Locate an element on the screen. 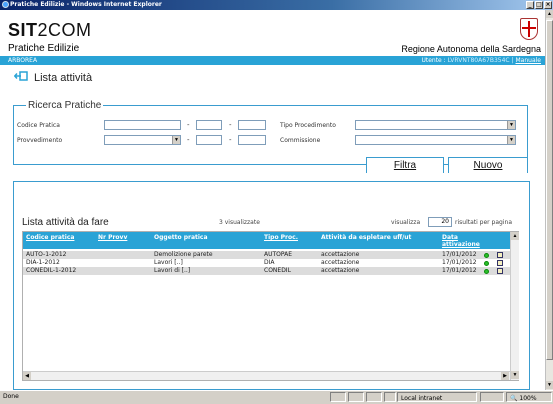 Image resolution: width=553 pixels, height=404 pixels. new-button: Nuovo is located at coordinates (488, 165).